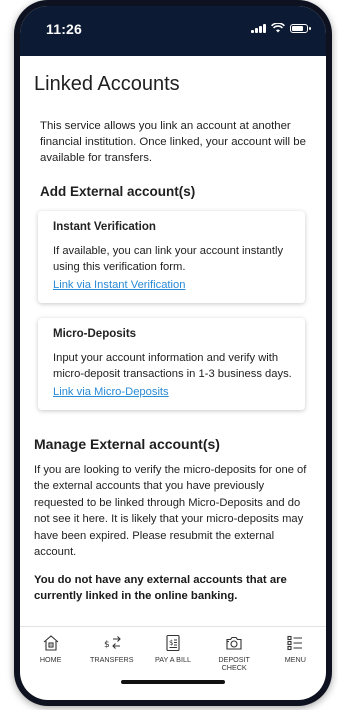 Image resolution: width=338 pixels, height=710 pixels. I want to click on menu-icon, so click(295, 643).